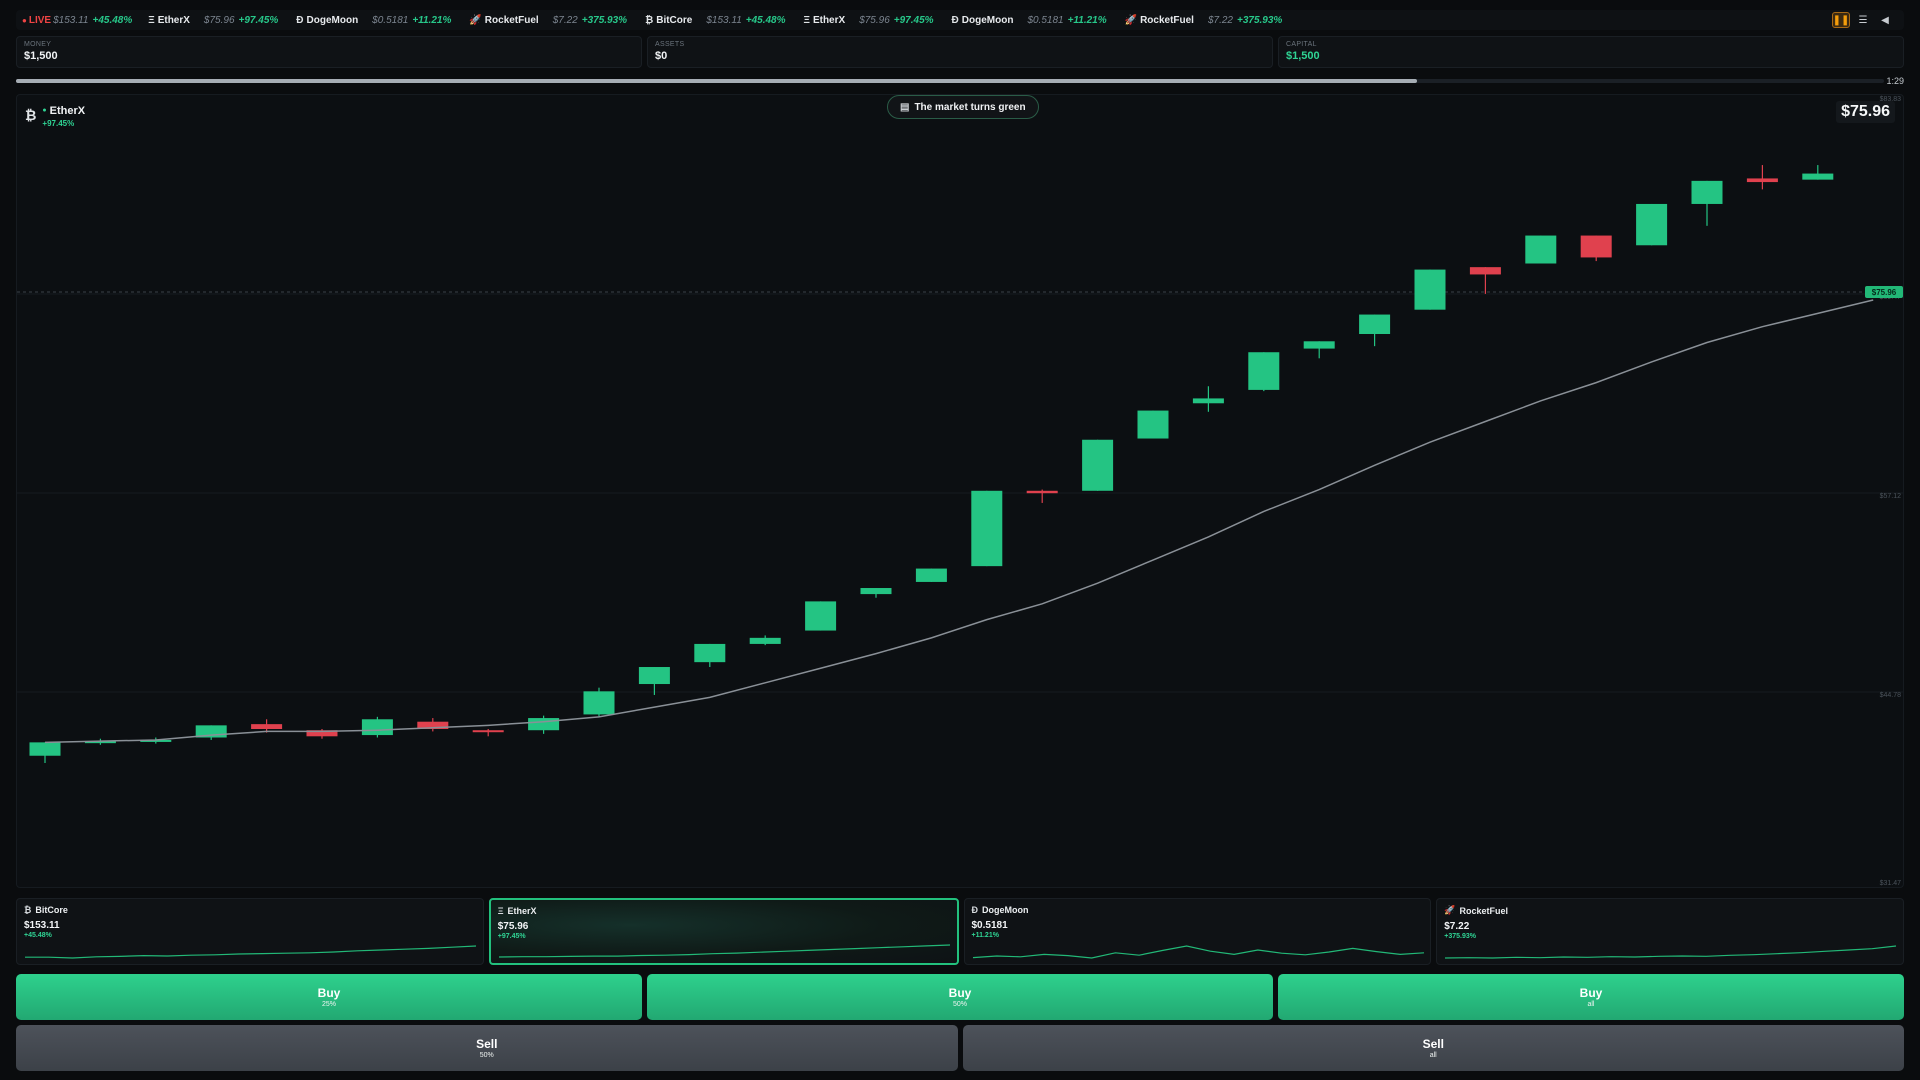 Image resolution: width=1920 pixels, height=1080 pixels. I want to click on assets-label: ASSETS, so click(670, 44).